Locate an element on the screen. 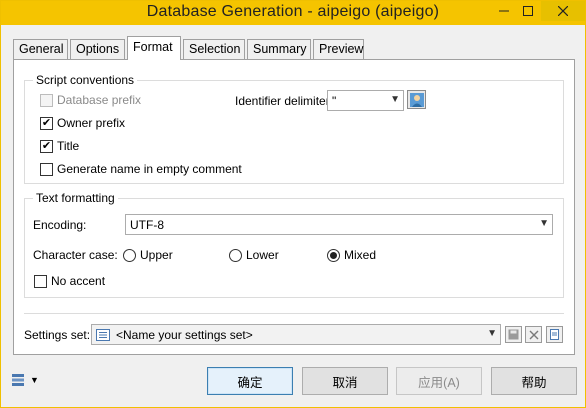 The width and height of the screenshot is (586, 408). title-label: Title is located at coordinates (68, 146).